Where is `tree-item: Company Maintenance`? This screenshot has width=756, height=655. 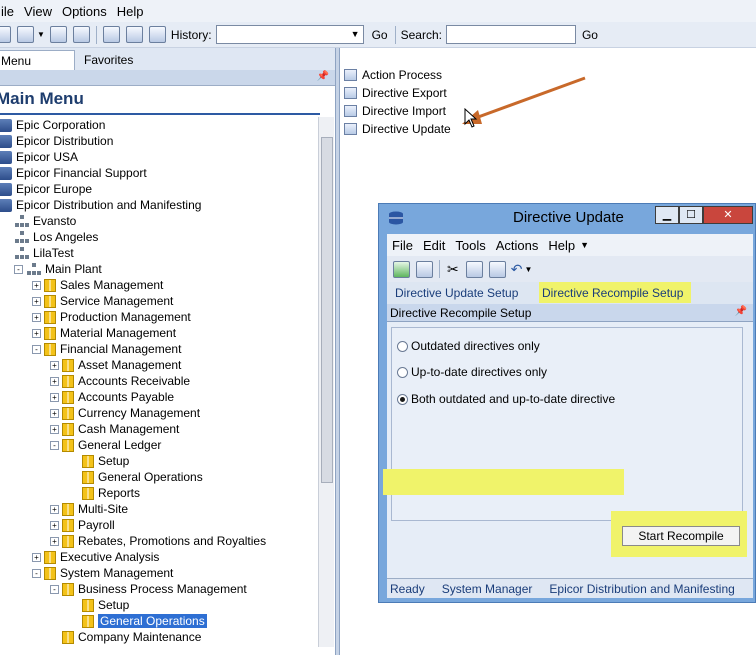
tree-item: Company Maintenance is located at coordinates (125, 637).